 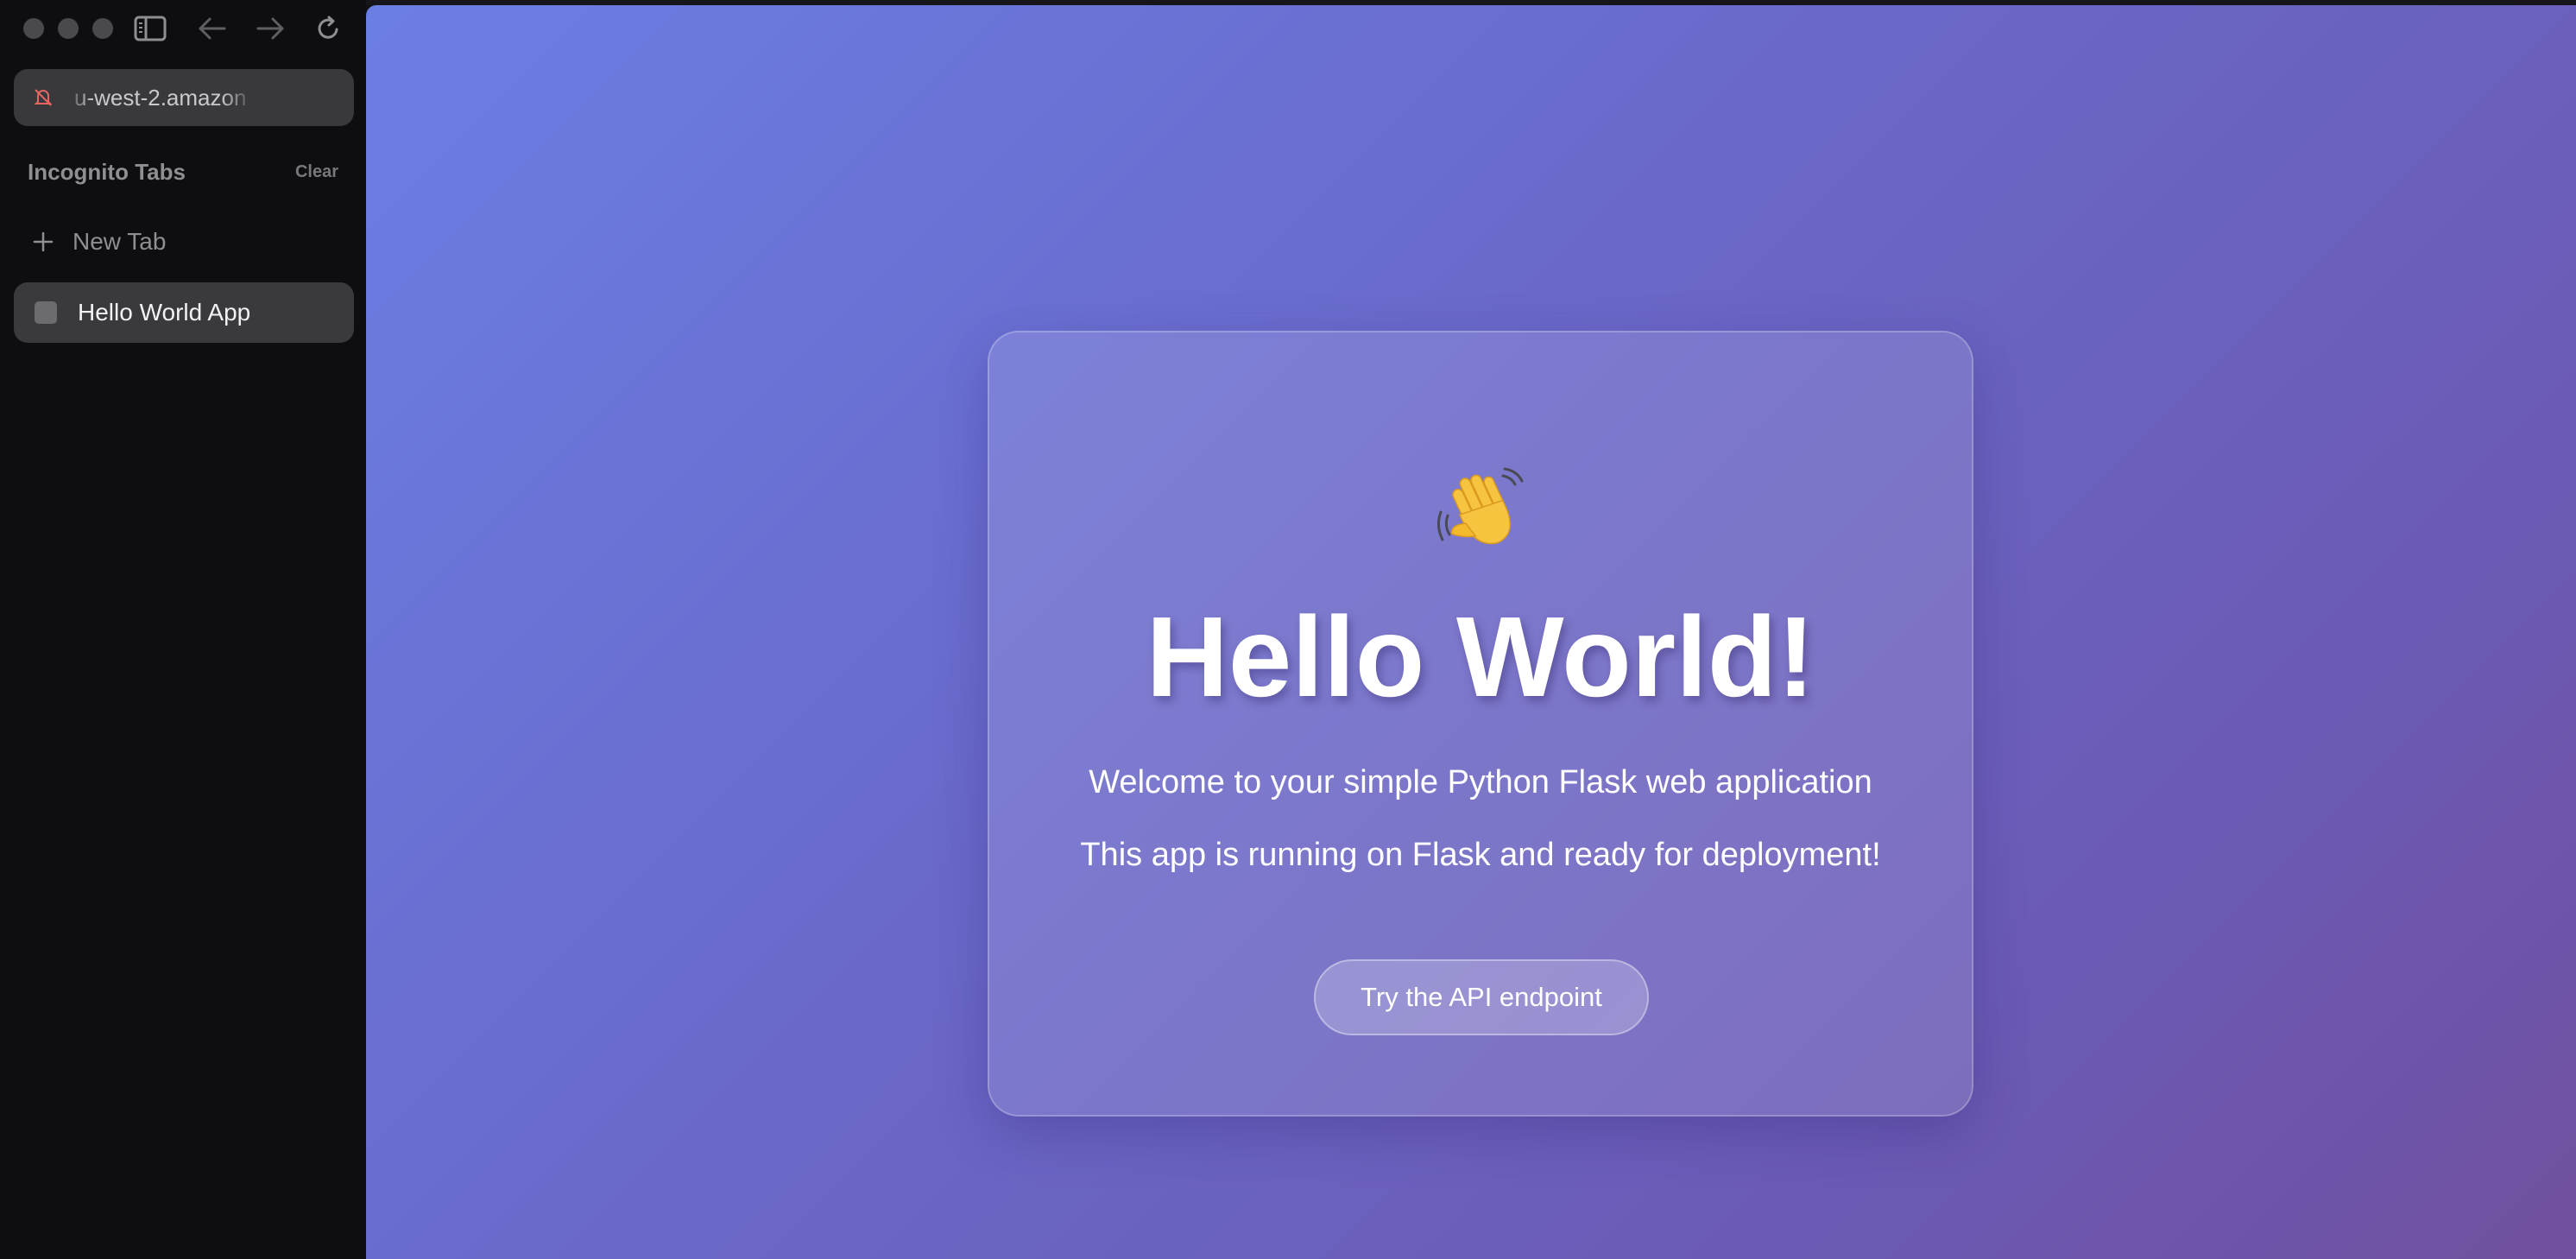 I want to click on zoom-window-button, so click(x=102, y=28).